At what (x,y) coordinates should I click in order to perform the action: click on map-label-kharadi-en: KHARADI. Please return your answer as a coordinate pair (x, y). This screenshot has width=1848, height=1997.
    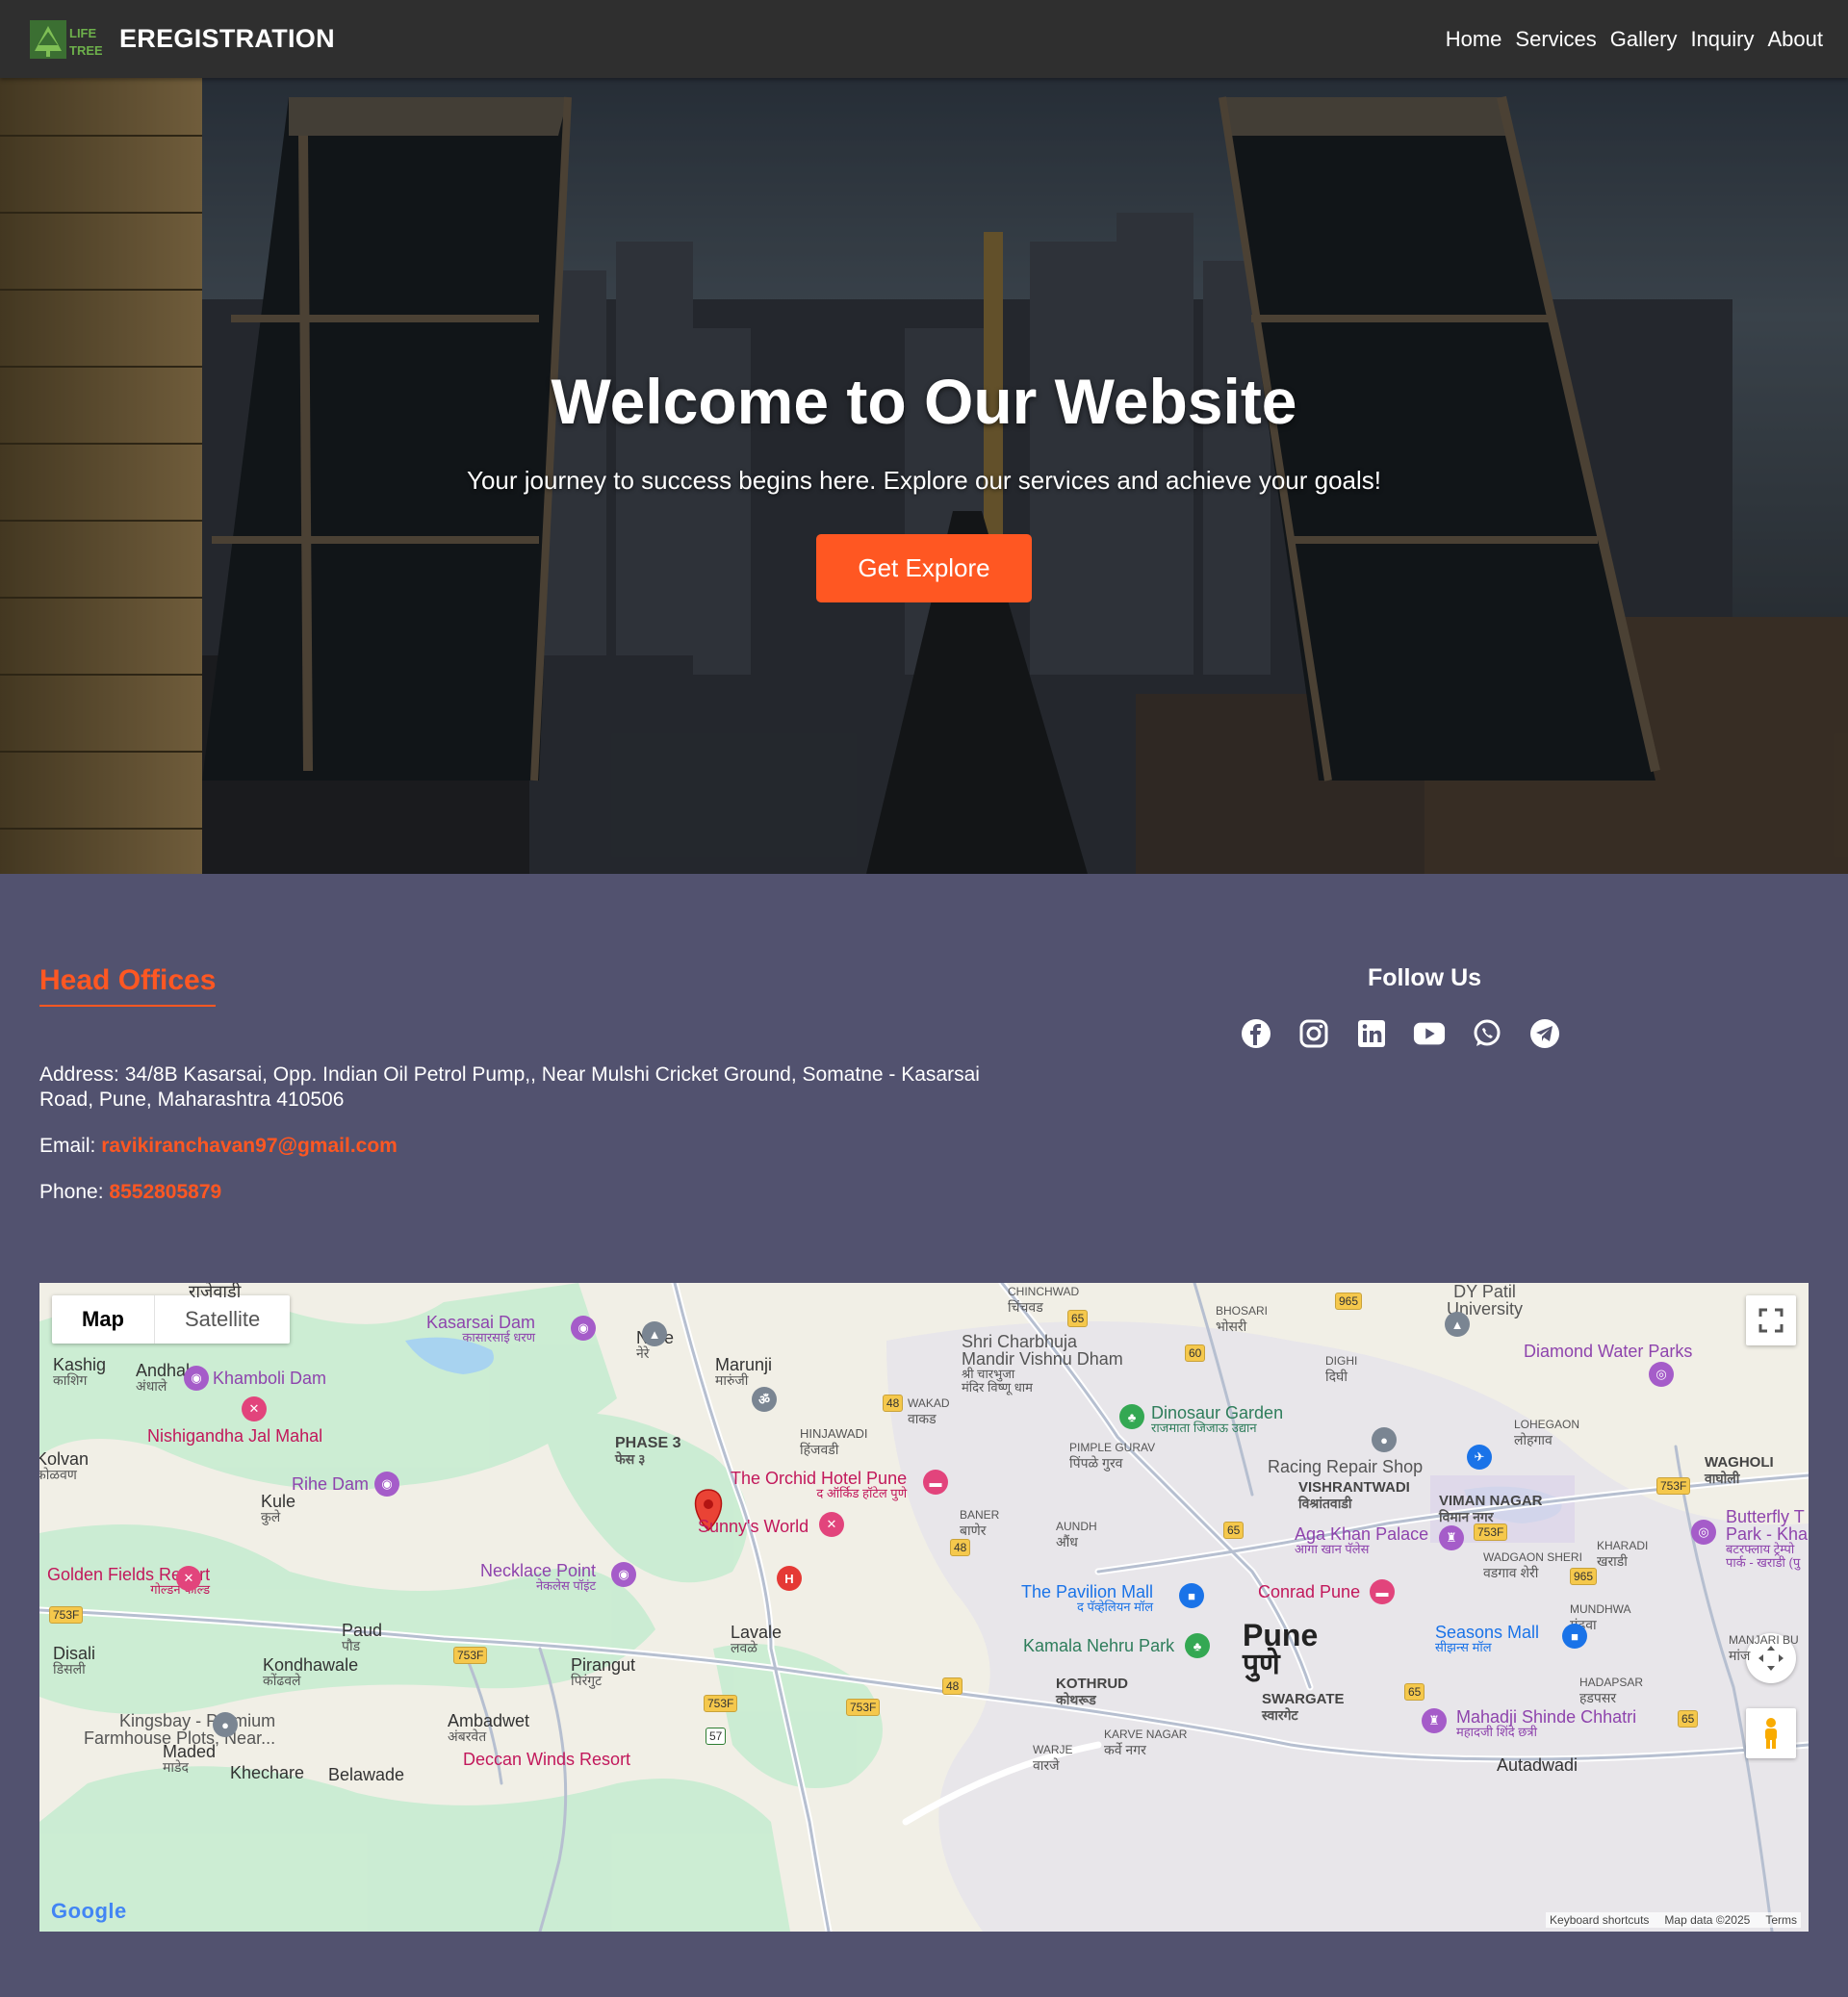
    Looking at the image, I should click on (1623, 1545).